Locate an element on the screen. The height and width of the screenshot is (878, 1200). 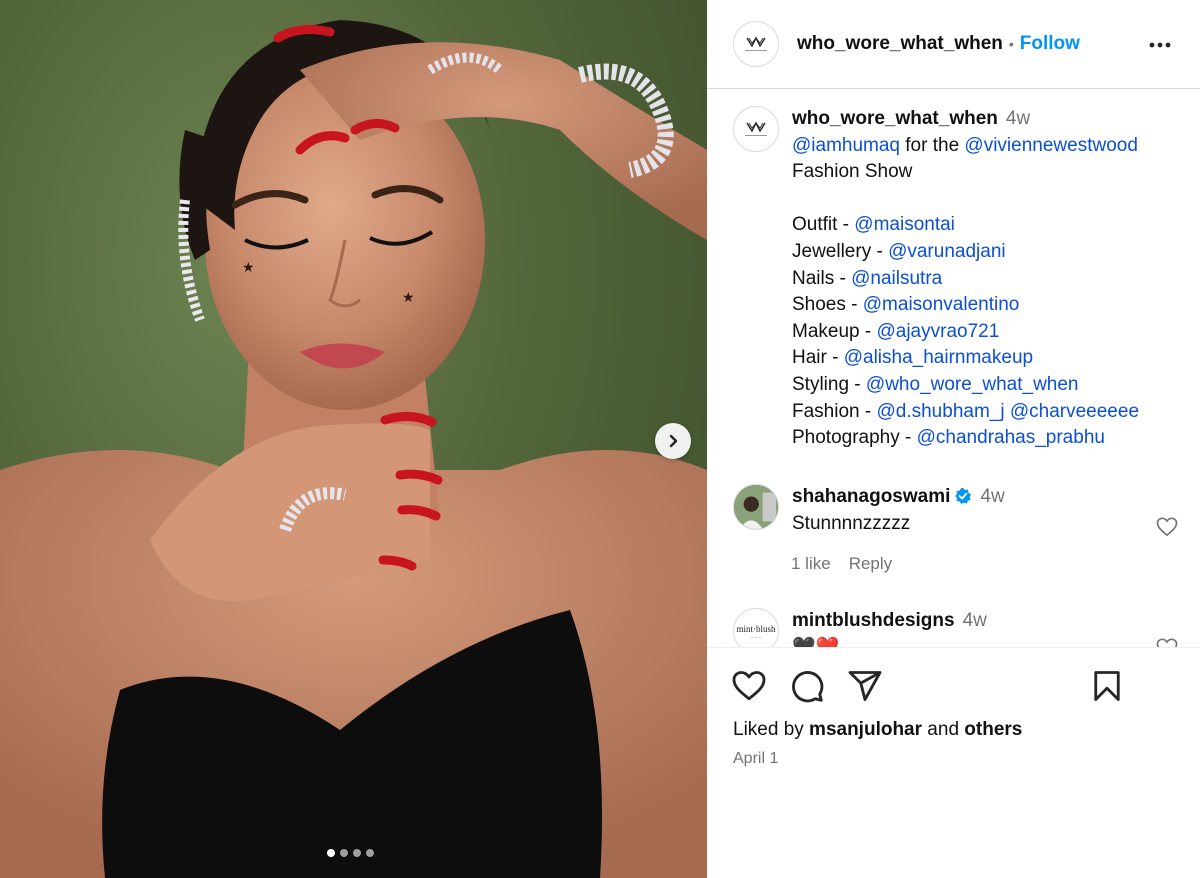
actions-divider is located at coordinates (953, 647).